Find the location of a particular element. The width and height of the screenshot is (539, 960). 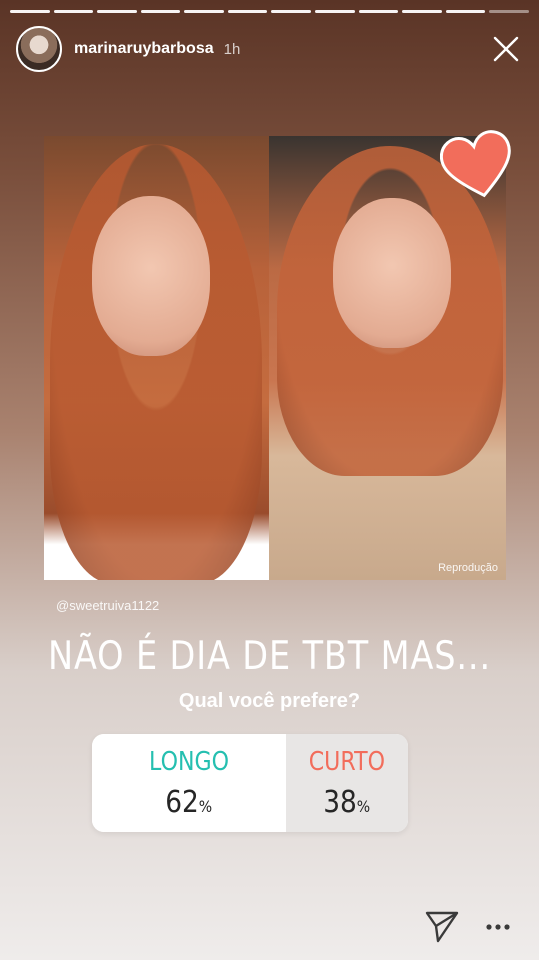

mention-tag: @sweetruiva1122 is located at coordinates (107, 605).